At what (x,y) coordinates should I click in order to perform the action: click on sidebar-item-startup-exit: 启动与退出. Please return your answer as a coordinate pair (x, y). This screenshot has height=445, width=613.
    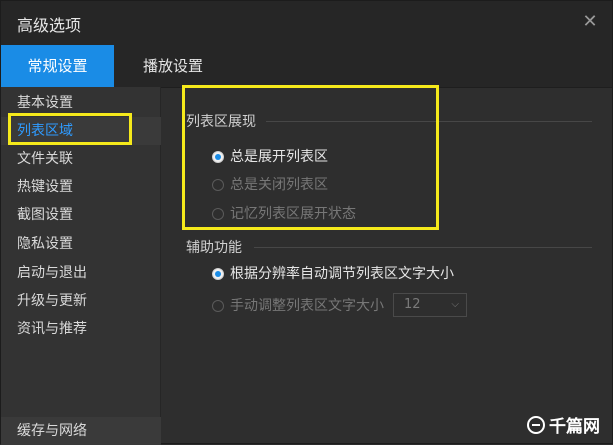
    Looking at the image, I should click on (81, 273).